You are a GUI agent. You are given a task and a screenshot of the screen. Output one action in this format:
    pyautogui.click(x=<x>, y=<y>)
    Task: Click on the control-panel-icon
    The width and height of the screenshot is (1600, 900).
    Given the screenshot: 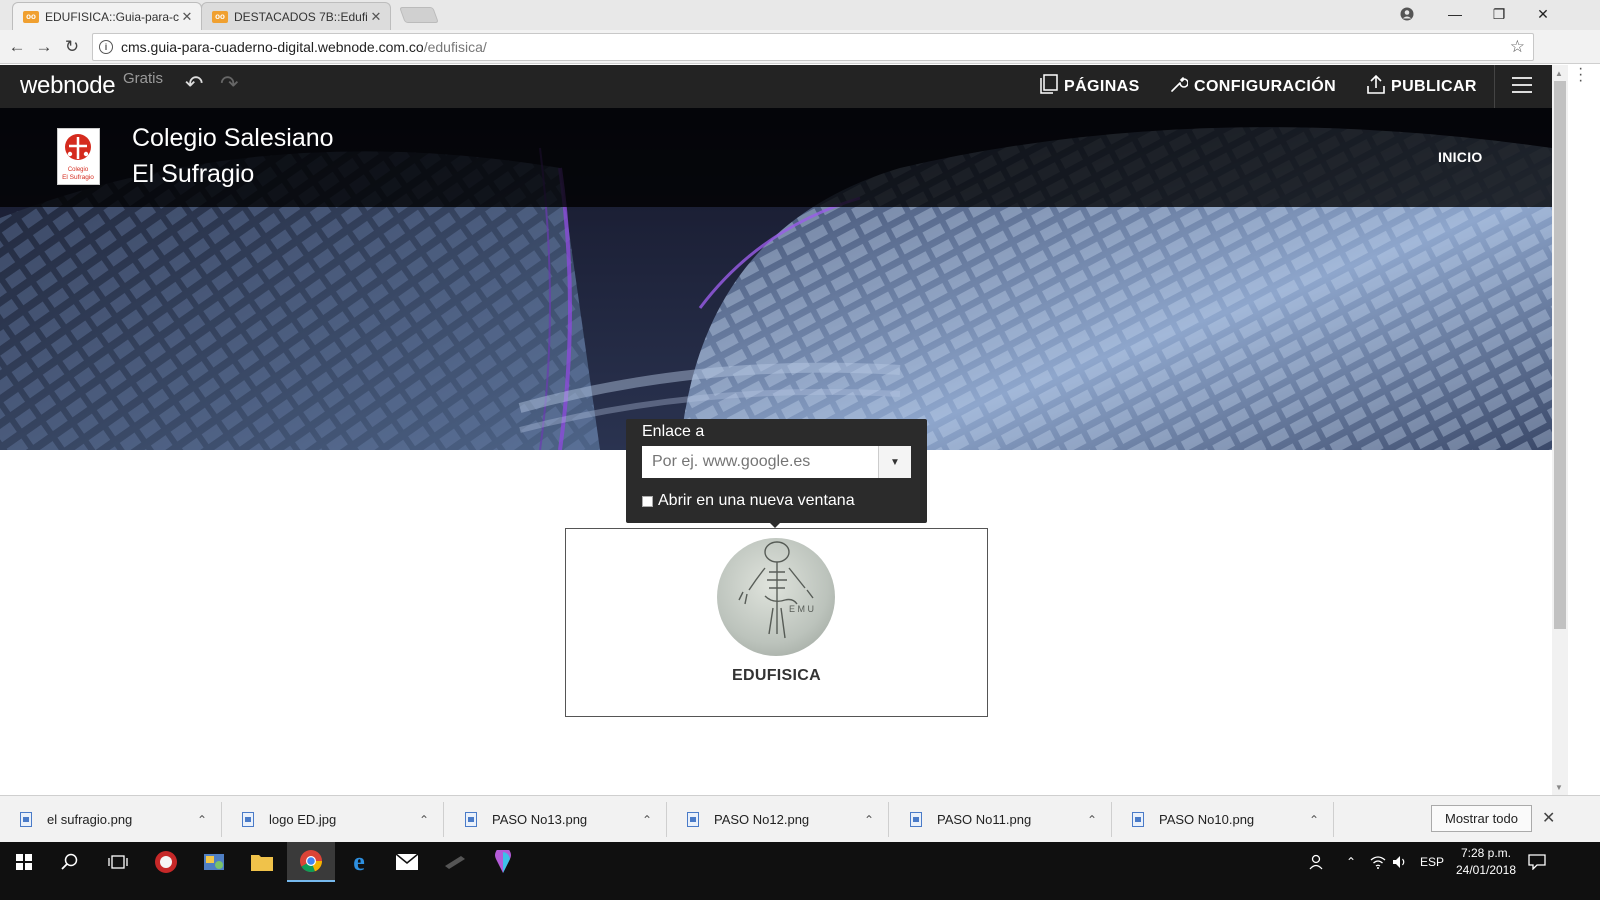 What is the action you would take?
    pyautogui.click(x=214, y=862)
    